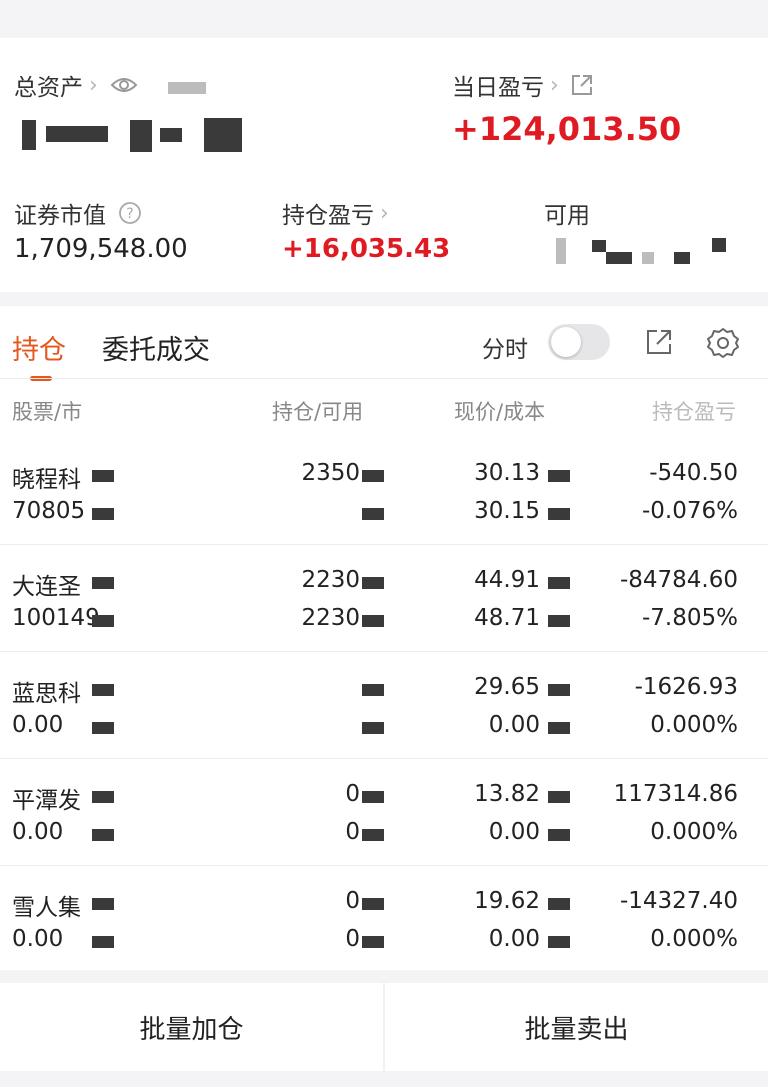  I want to click on holding-qty: 2230, so click(330, 580).